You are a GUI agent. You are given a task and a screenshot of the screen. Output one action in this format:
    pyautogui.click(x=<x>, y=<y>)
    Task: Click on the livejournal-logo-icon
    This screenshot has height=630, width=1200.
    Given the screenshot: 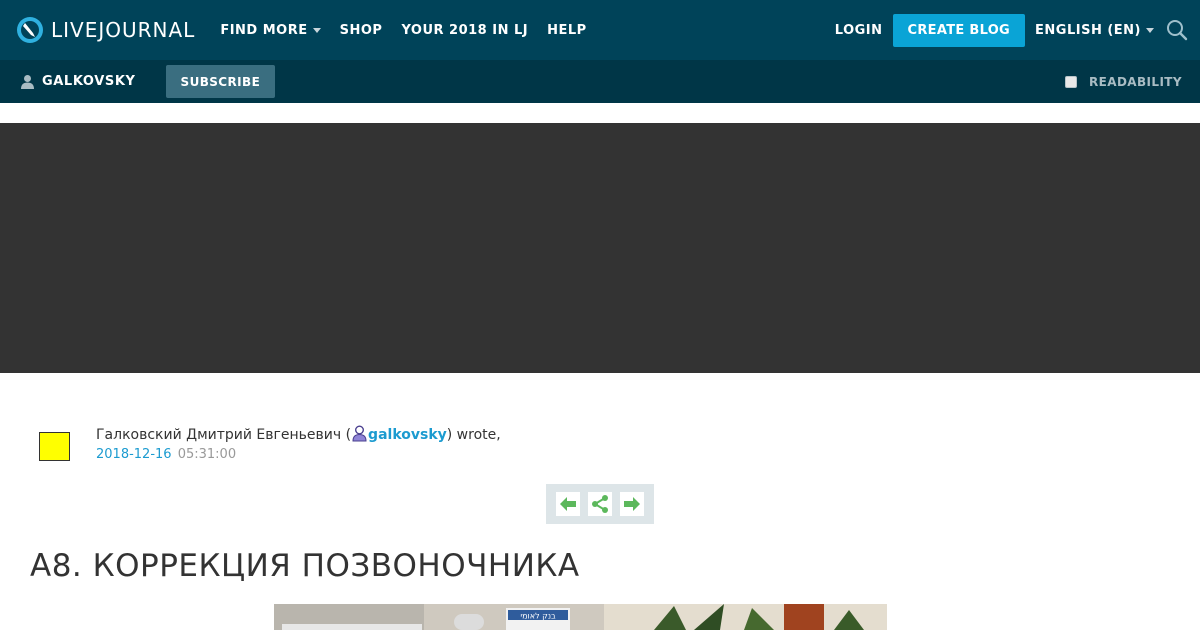 What is the action you would take?
    pyautogui.click(x=30, y=30)
    